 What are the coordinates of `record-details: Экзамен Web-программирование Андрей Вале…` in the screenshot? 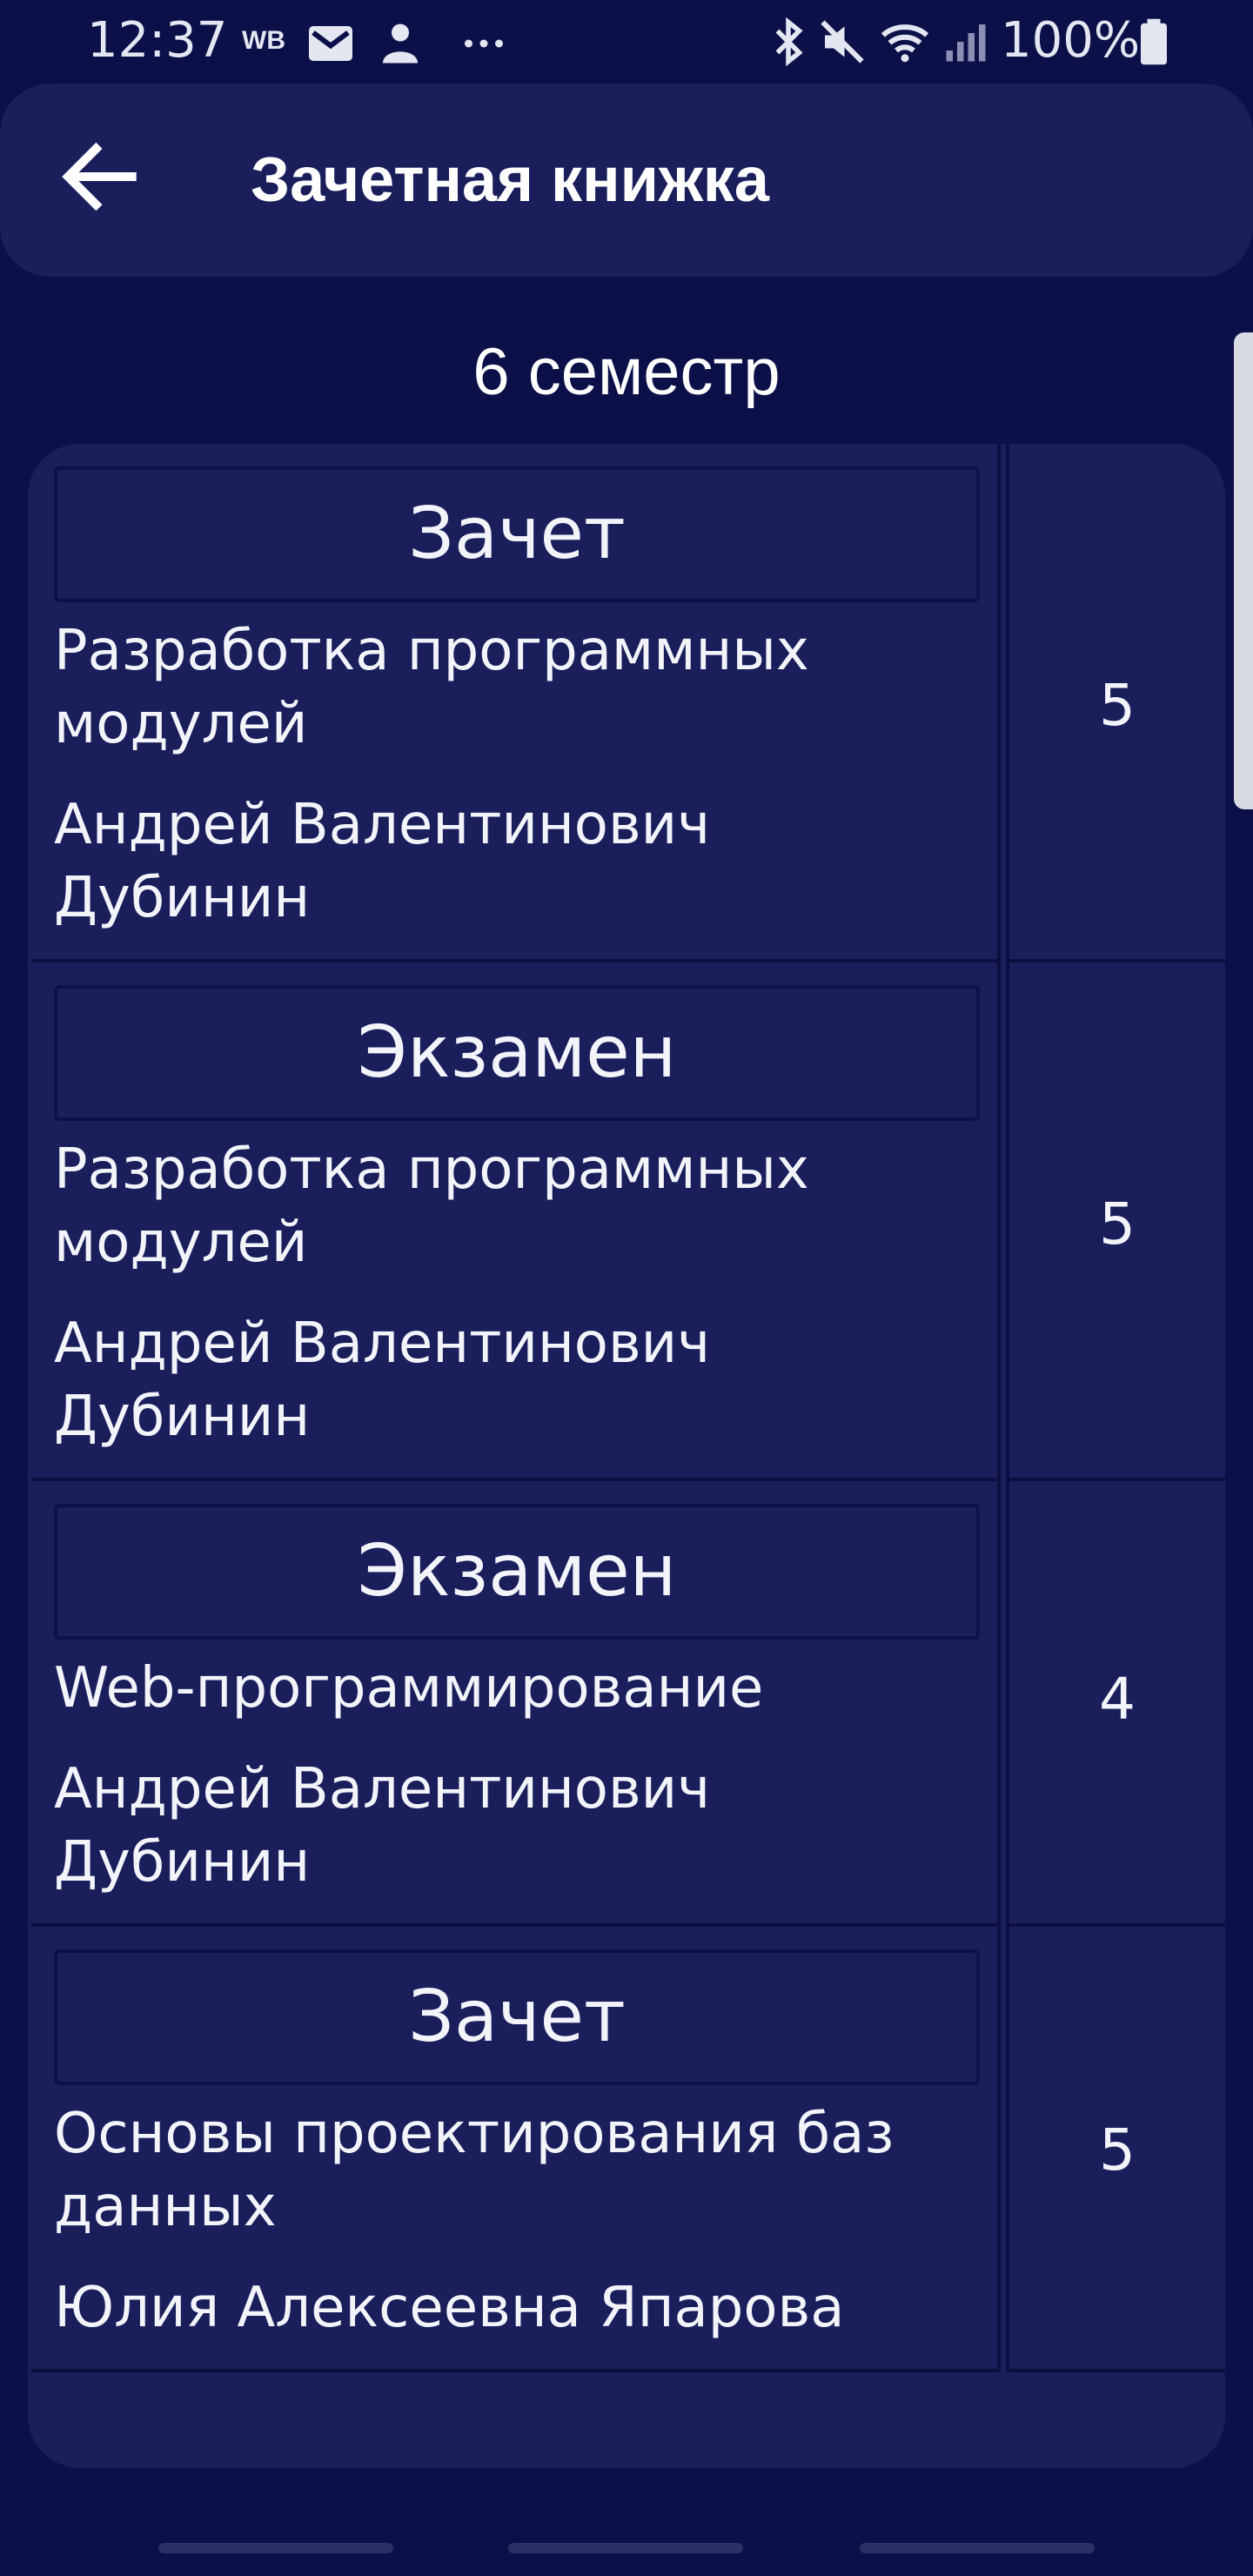 It's located at (516, 1704).